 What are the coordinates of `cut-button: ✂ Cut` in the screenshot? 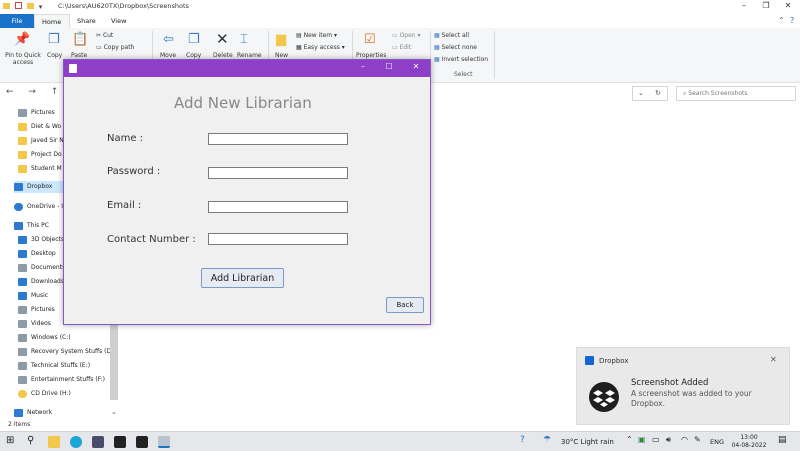 It's located at (104, 35).